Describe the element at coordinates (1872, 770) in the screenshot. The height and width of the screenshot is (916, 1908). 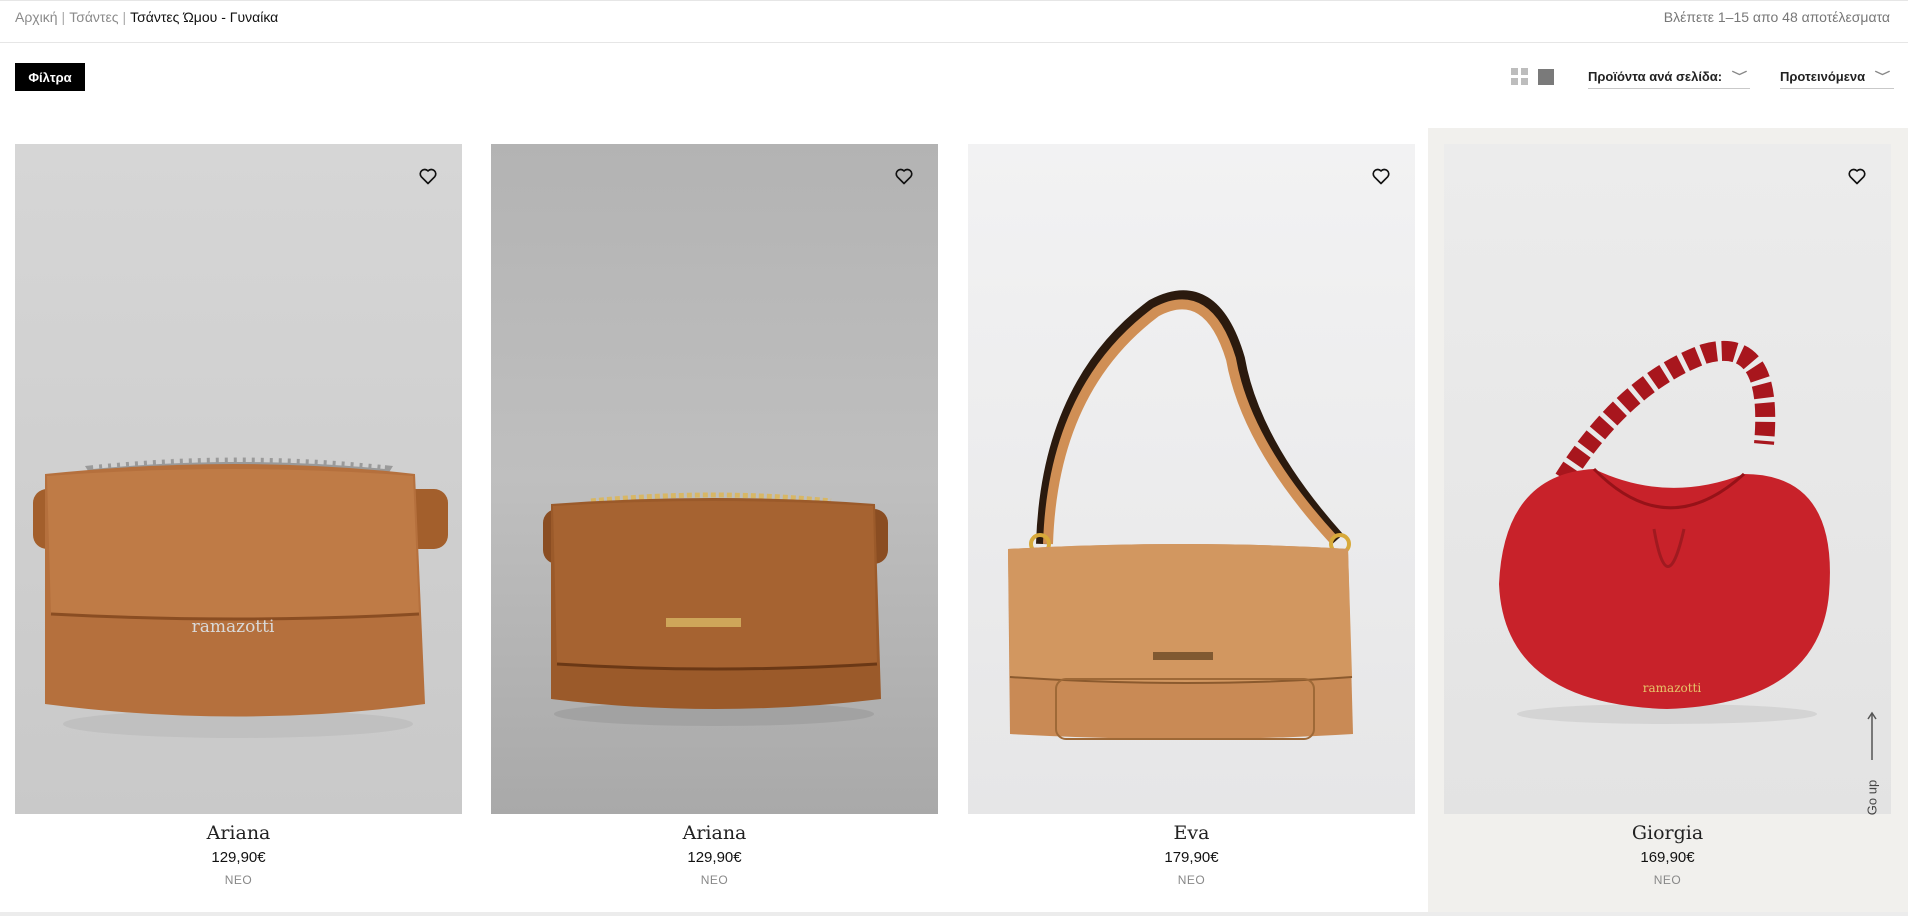
I see `go-up-button: Go up` at that location.